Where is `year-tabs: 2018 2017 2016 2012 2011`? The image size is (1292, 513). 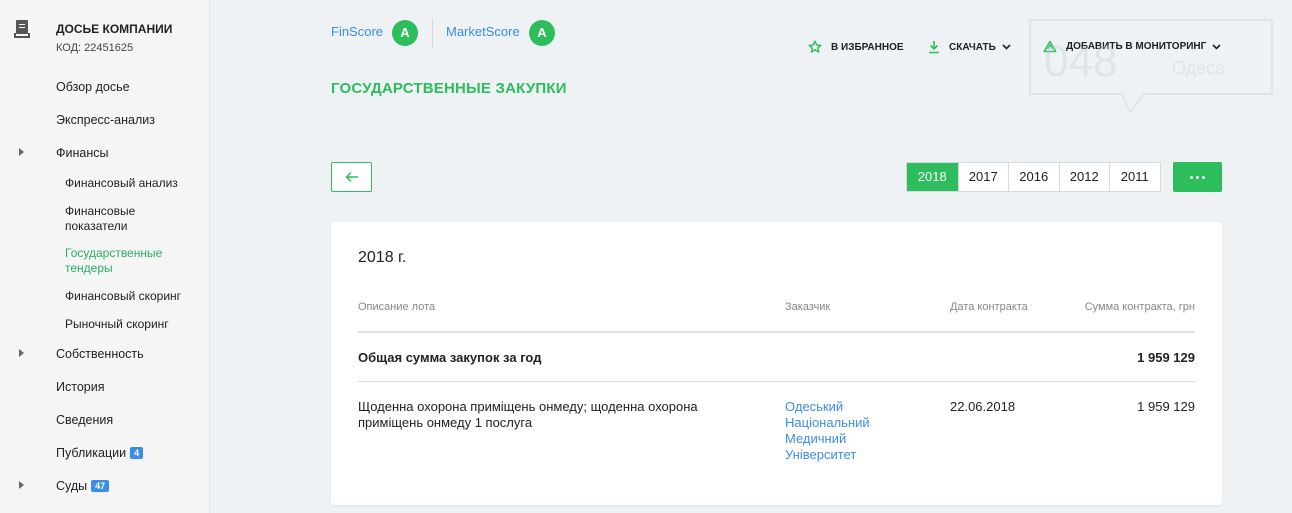 year-tabs: 2018 2017 2016 2012 2011 is located at coordinates (1033, 177).